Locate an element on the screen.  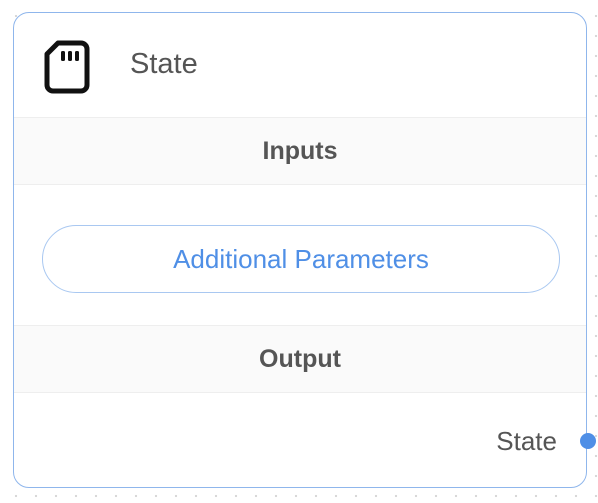
node-title: State is located at coordinates (164, 64).